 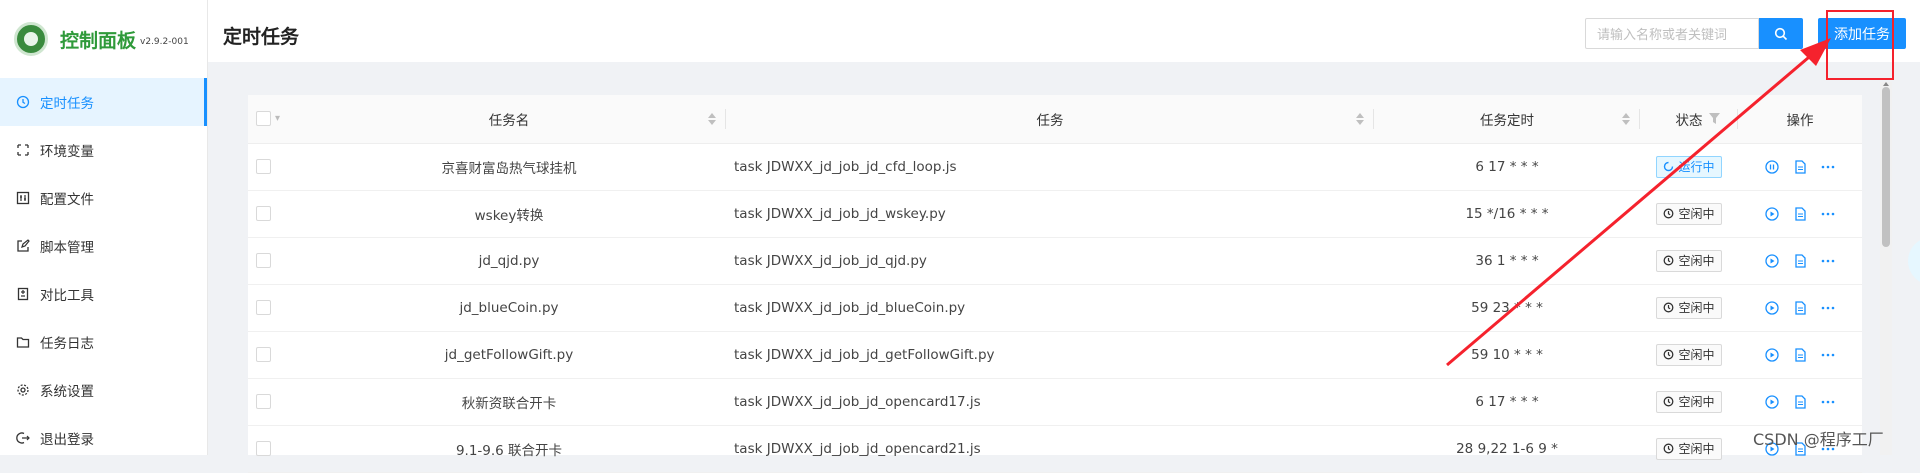 What do you see at coordinates (1886, 84) in the screenshot?
I see `scroll-up-arrow-icon` at bounding box center [1886, 84].